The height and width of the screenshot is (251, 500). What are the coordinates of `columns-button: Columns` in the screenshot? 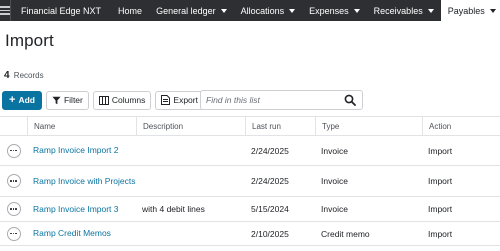 It's located at (122, 100).